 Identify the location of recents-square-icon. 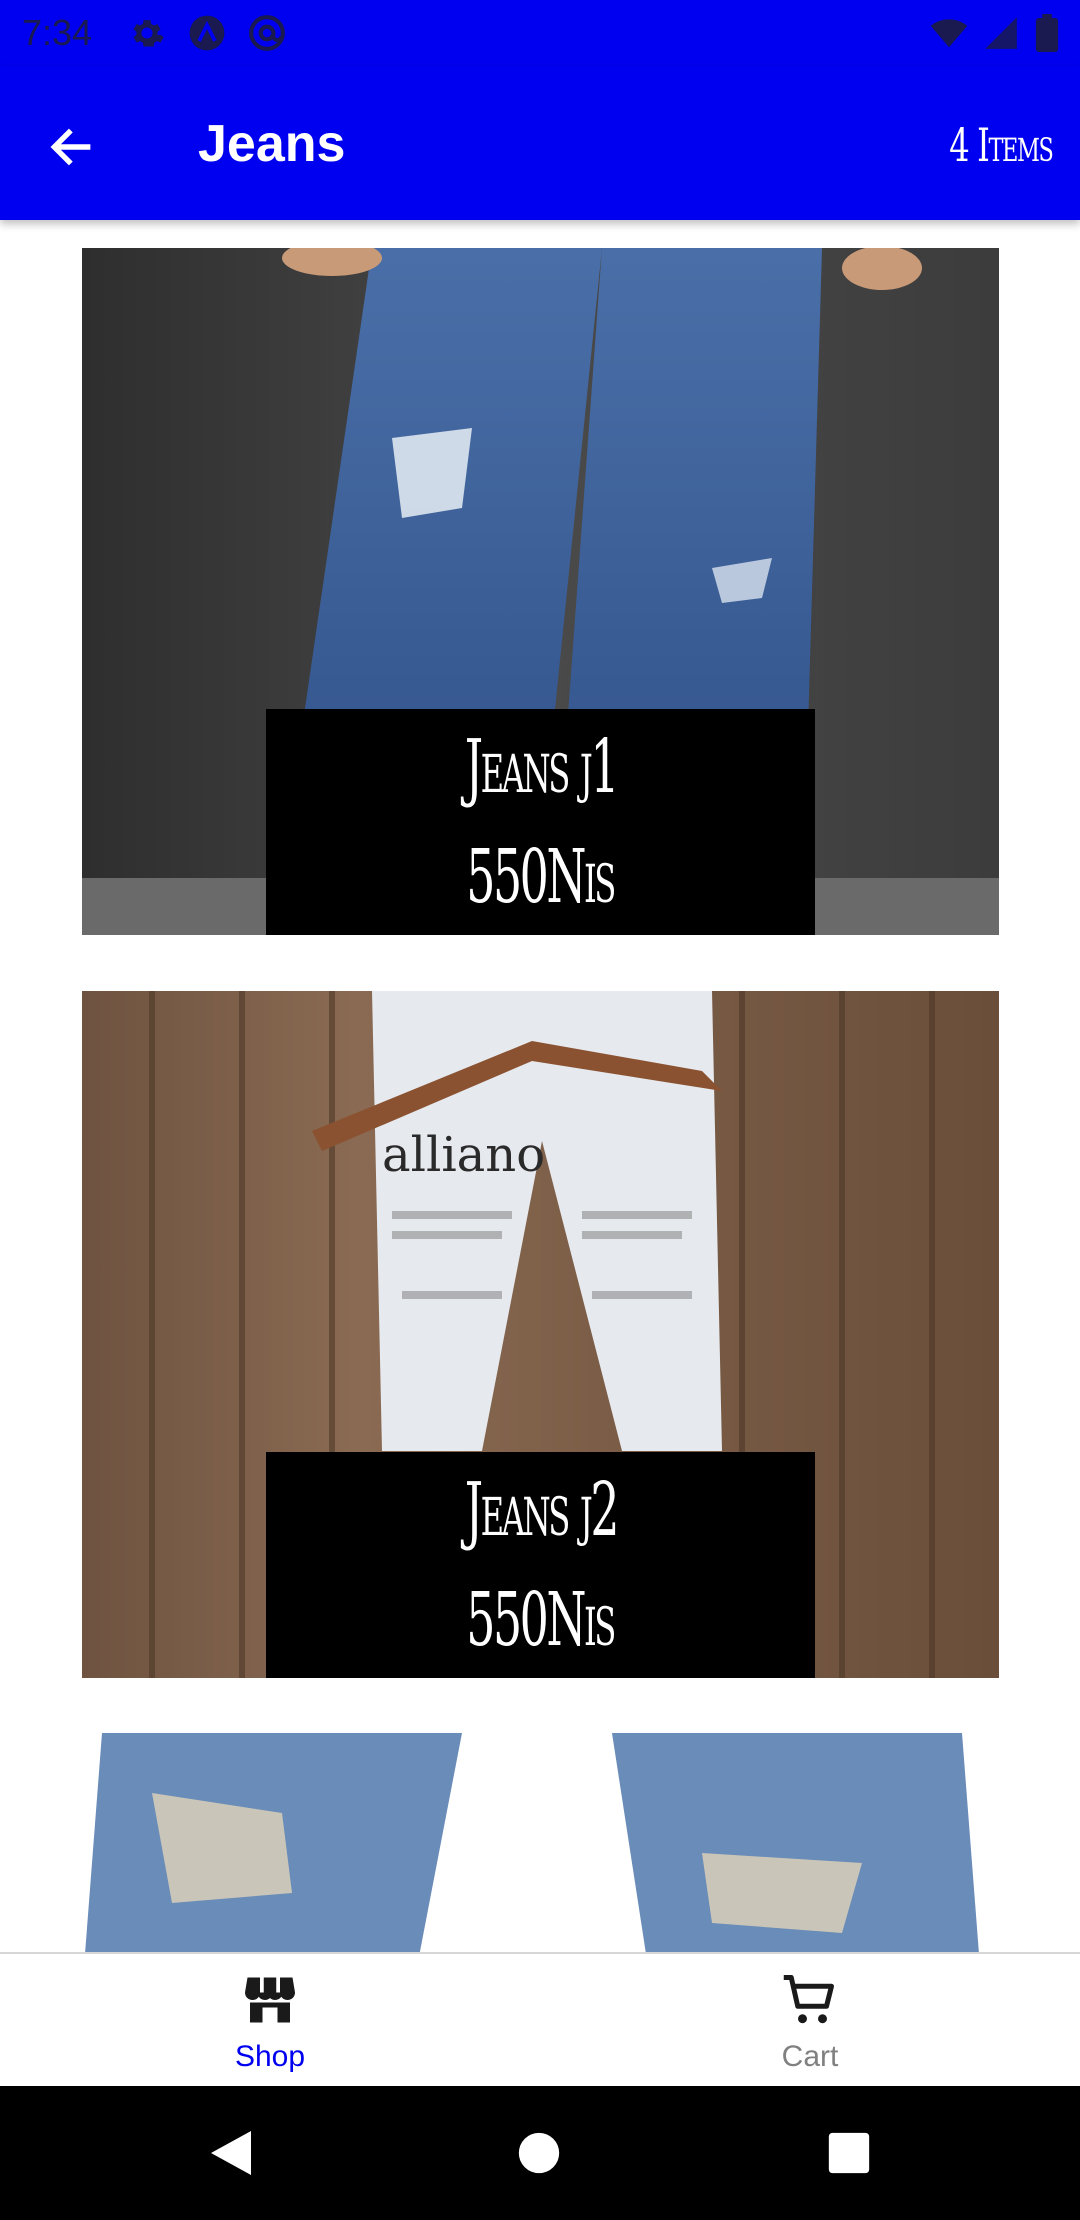
(849, 2153).